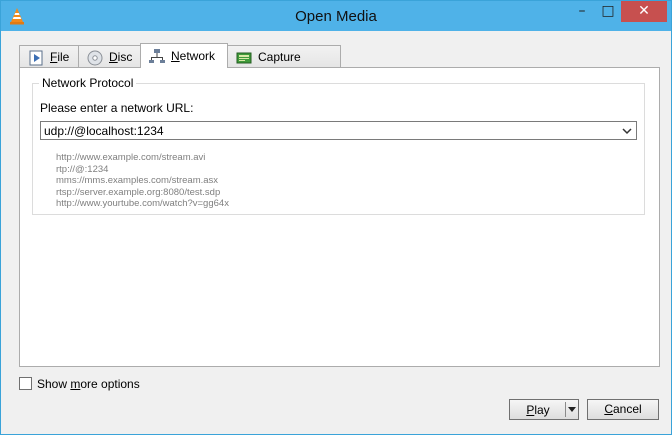  Describe the element at coordinates (60, 57) in the screenshot. I see `tab-file-label: File` at that location.